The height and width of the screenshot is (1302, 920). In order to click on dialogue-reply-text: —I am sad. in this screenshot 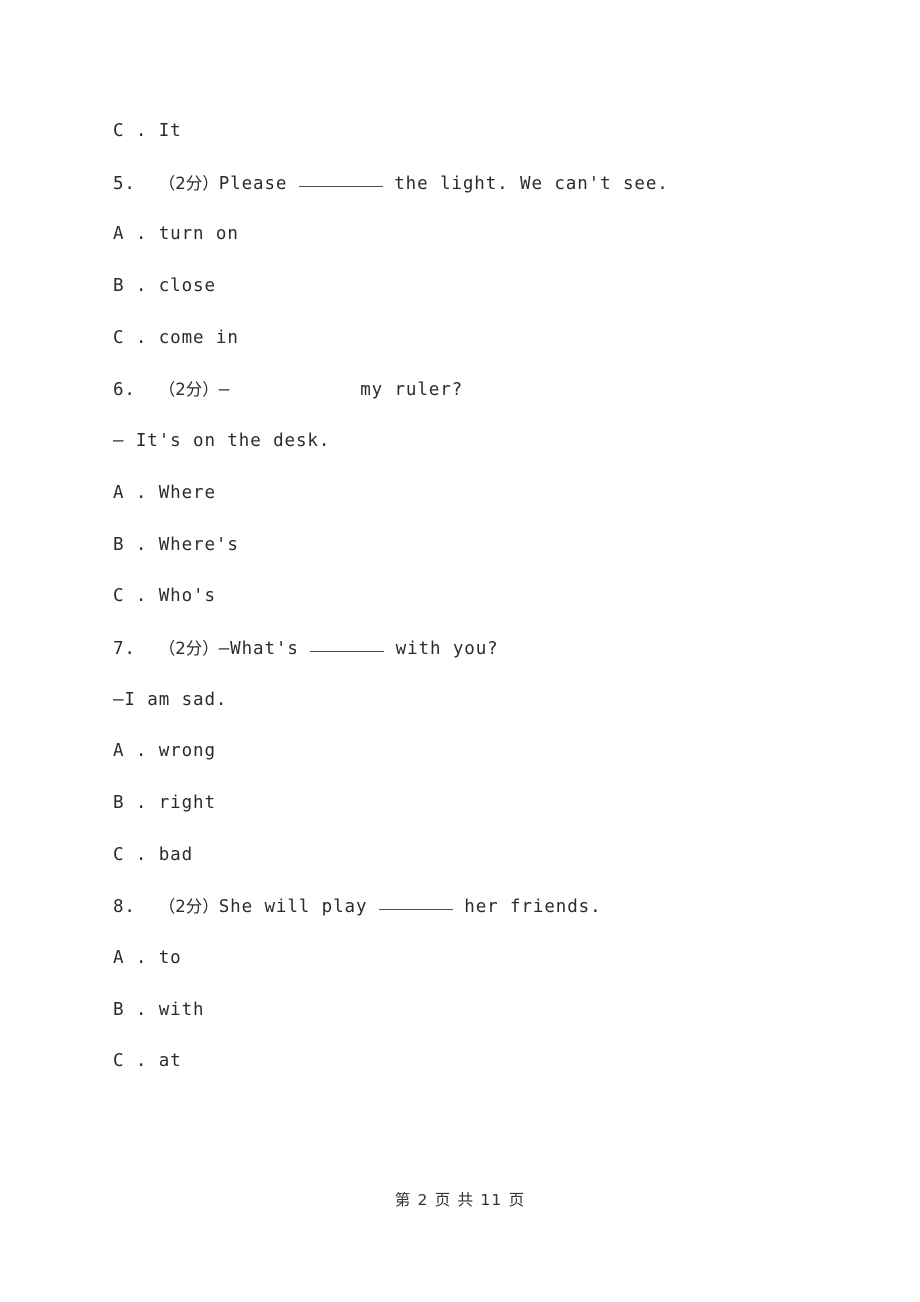, I will do `click(170, 699)`.